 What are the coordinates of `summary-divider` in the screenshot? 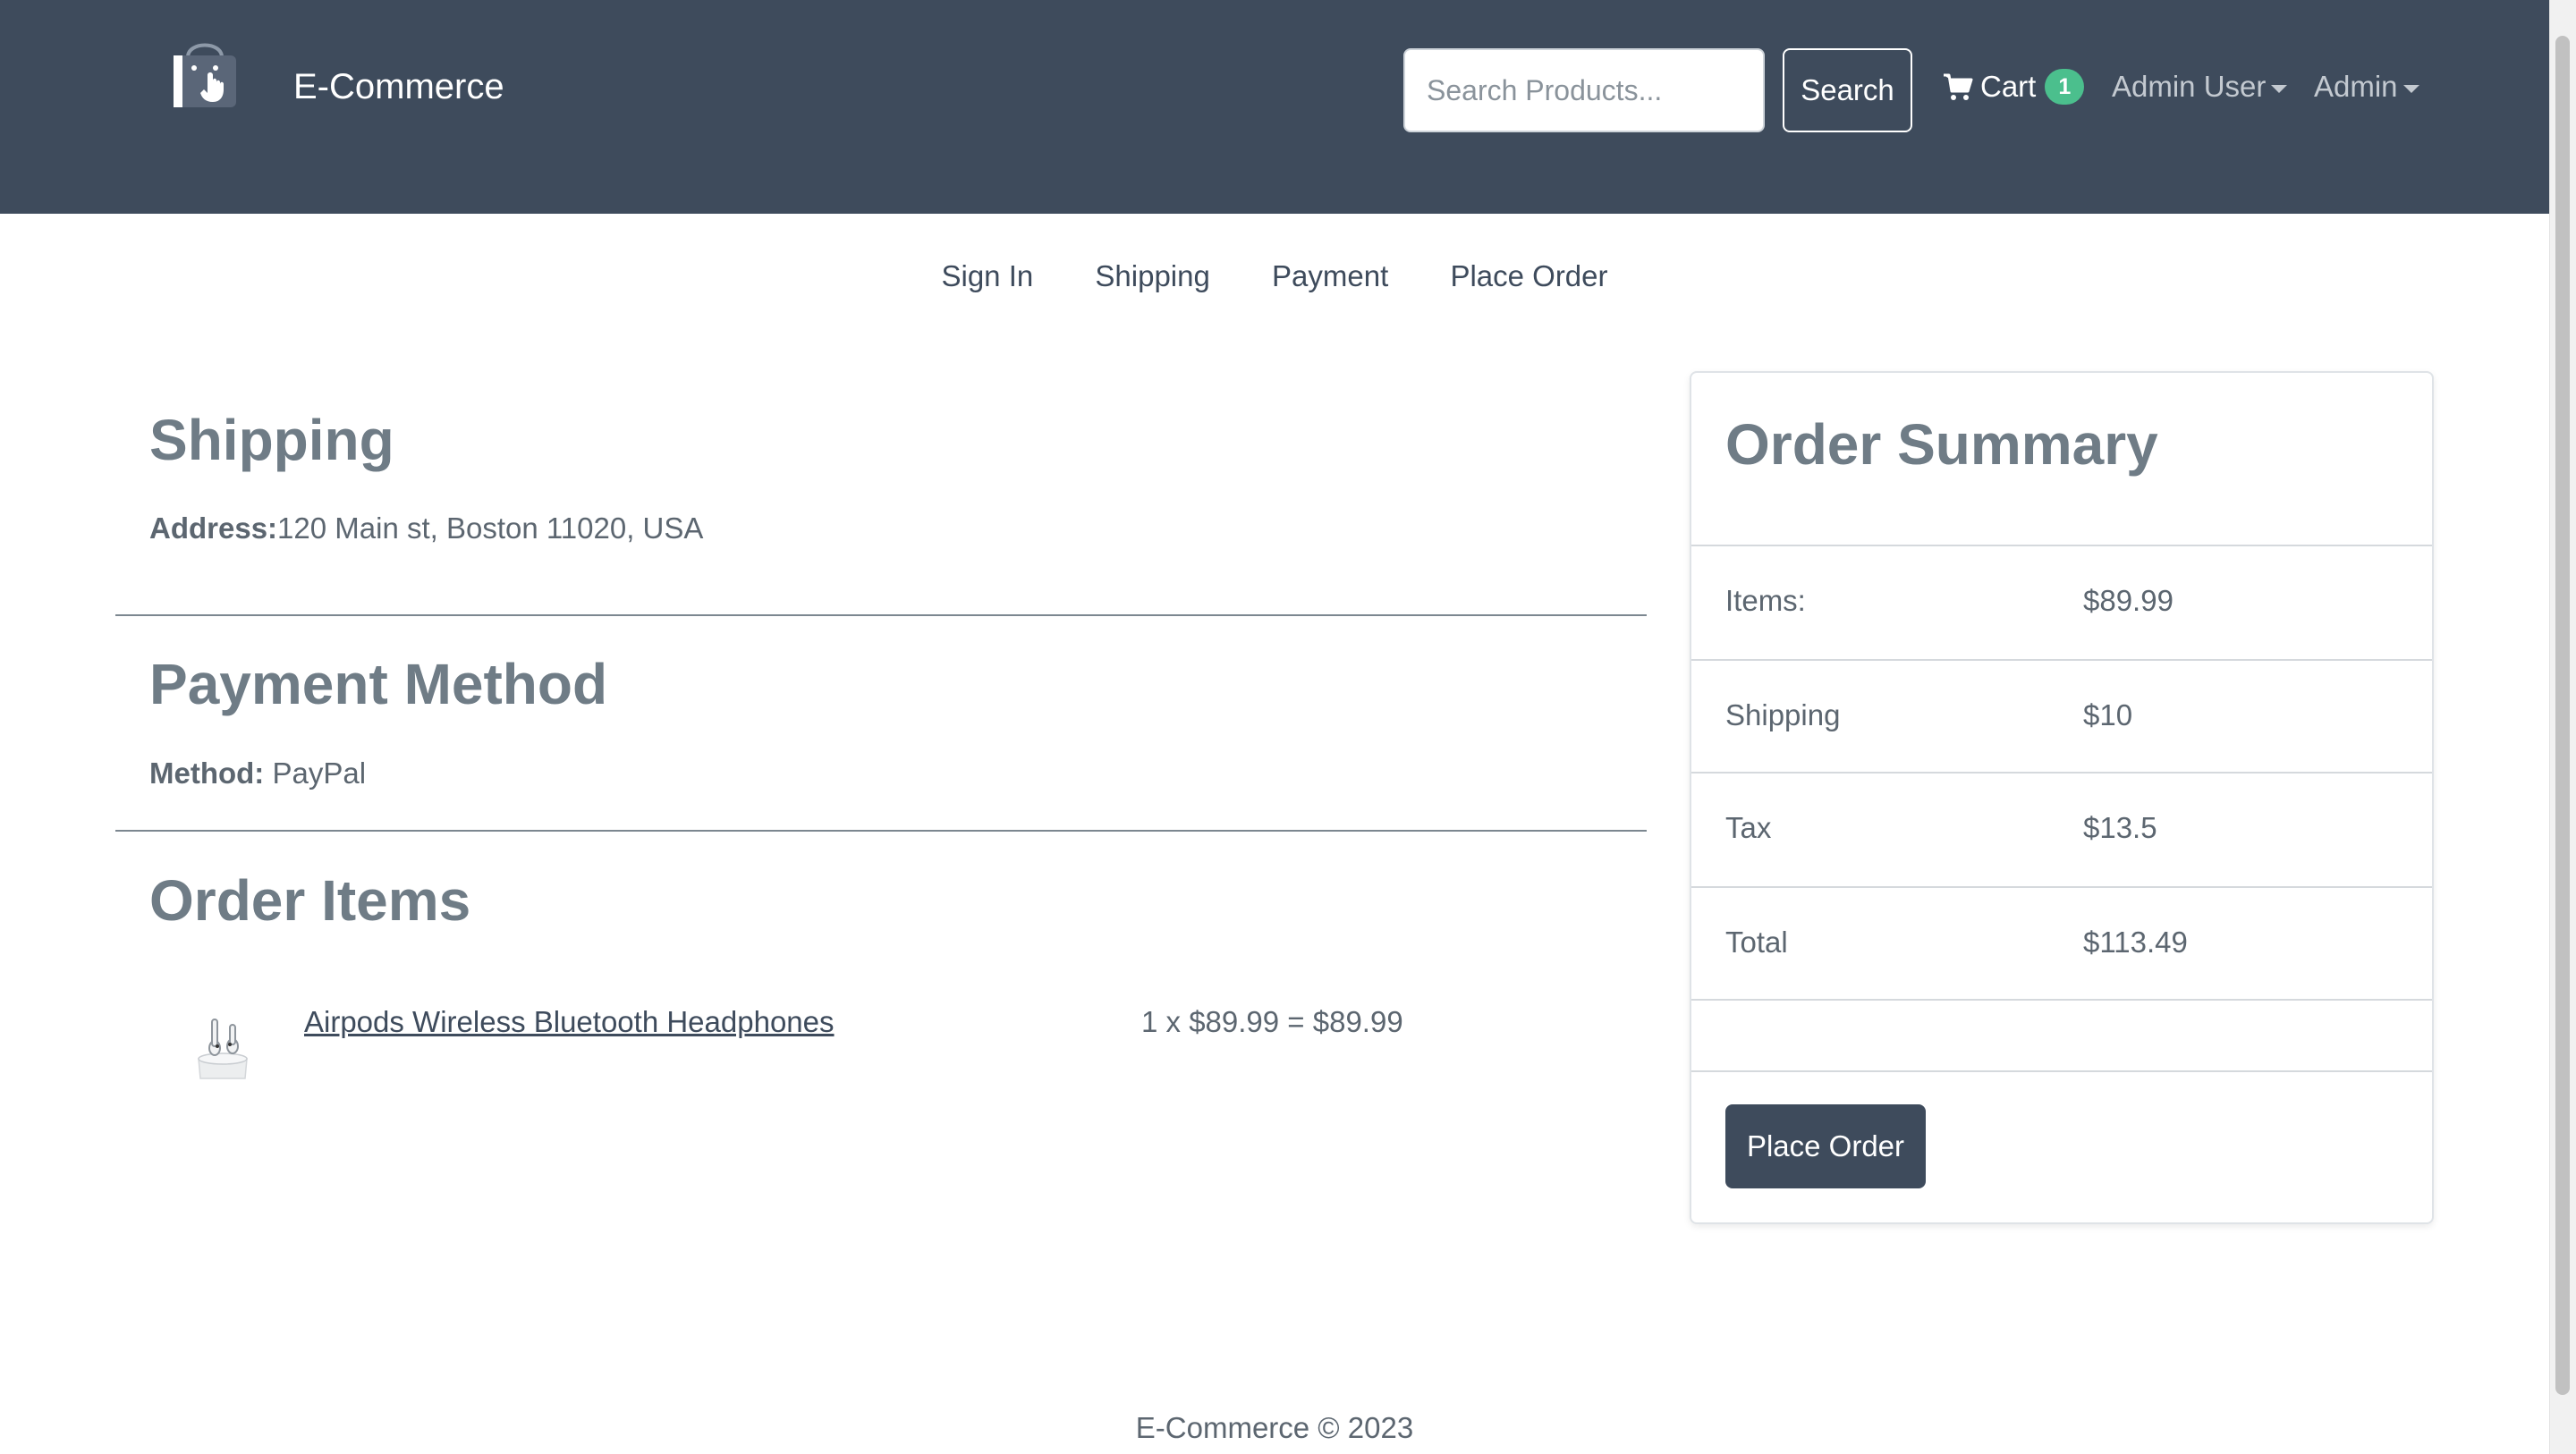 It's located at (2061, 1071).